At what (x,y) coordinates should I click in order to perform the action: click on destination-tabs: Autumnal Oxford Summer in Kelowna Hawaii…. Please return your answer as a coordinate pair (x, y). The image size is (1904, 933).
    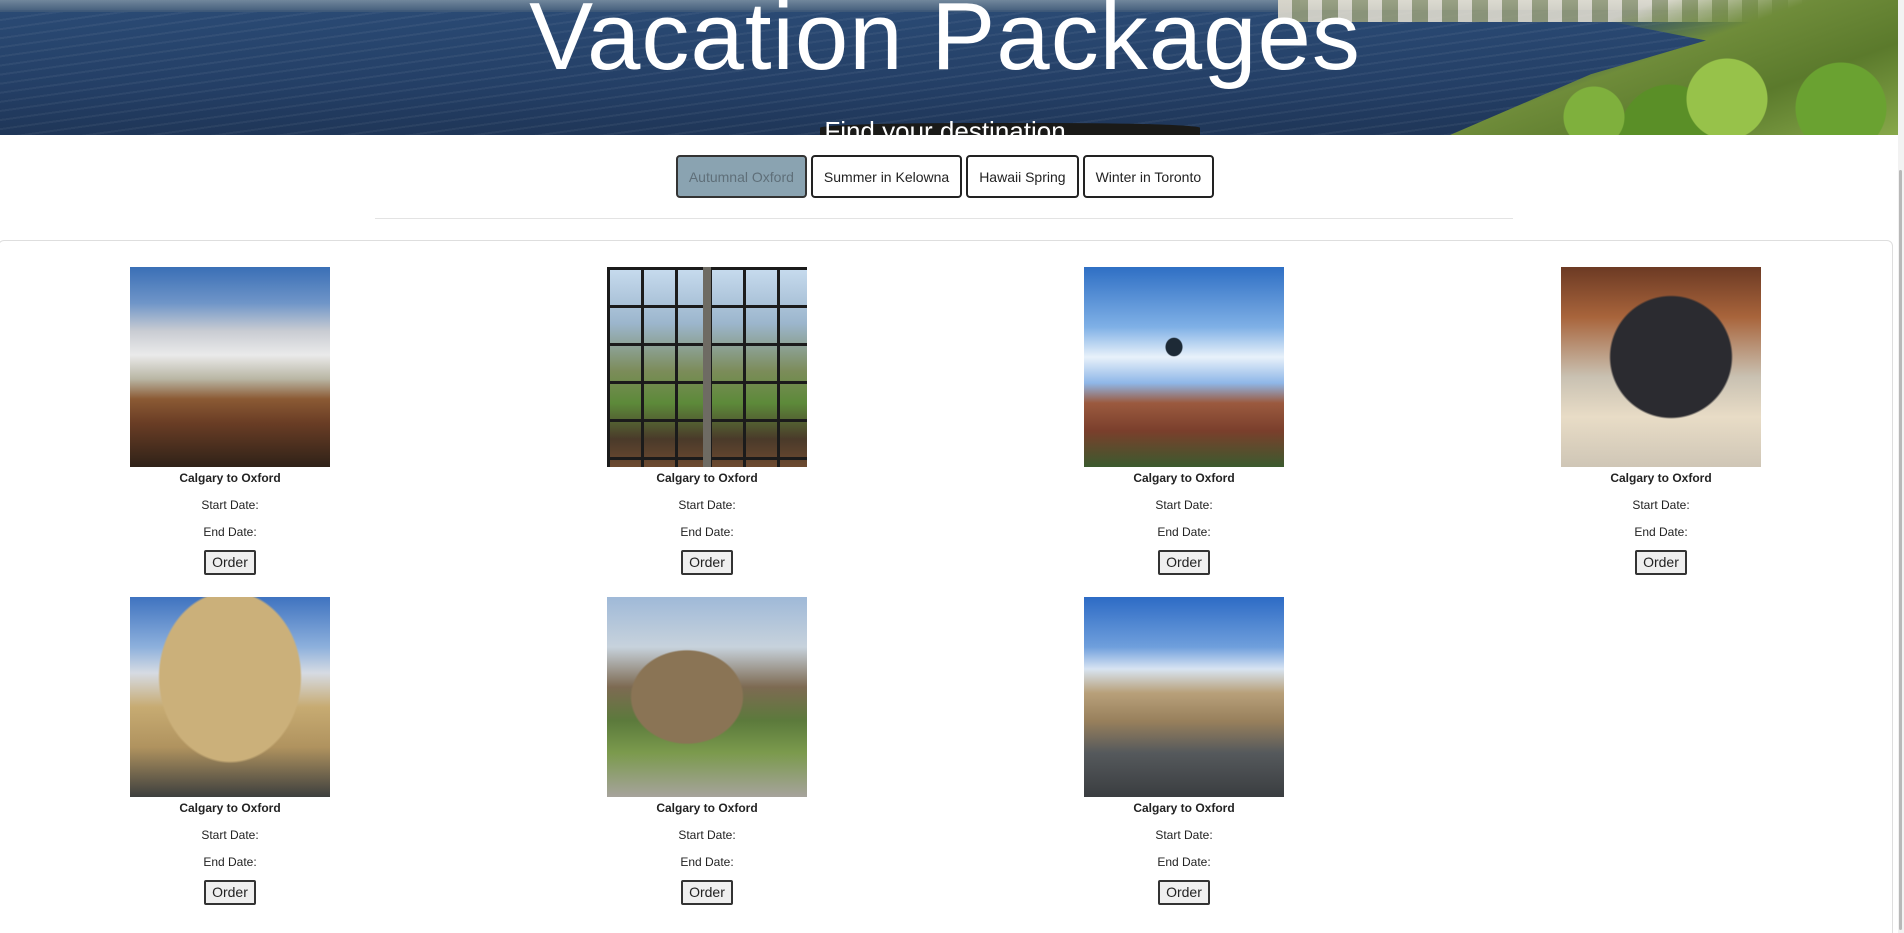
    Looking at the image, I should click on (945, 176).